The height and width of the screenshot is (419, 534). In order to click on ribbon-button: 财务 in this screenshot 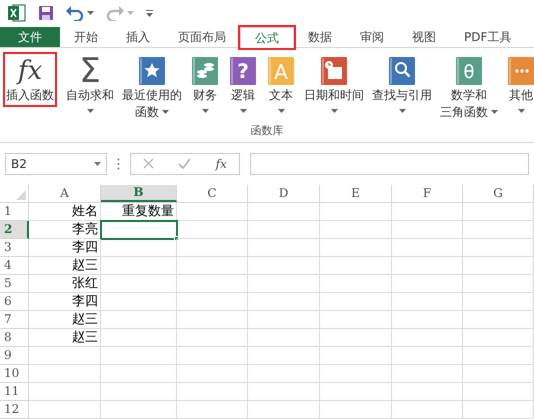, I will do `click(205, 86)`.